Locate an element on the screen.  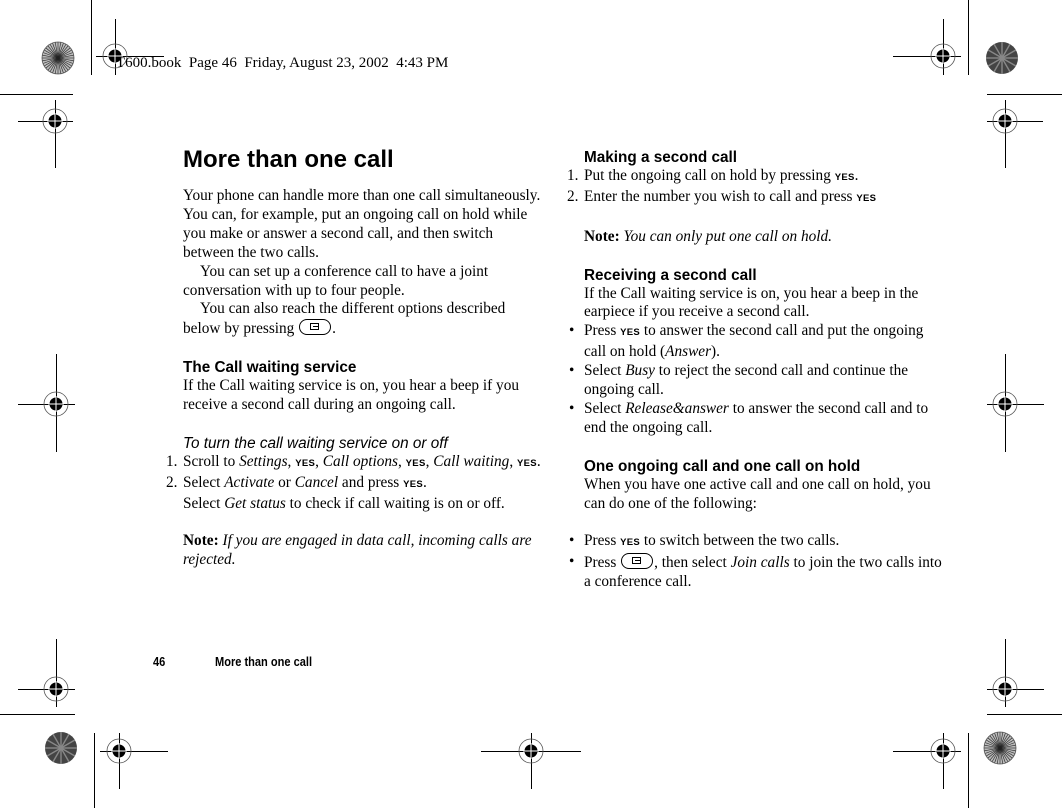
menu-item-busy: Busy is located at coordinates (640, 371).